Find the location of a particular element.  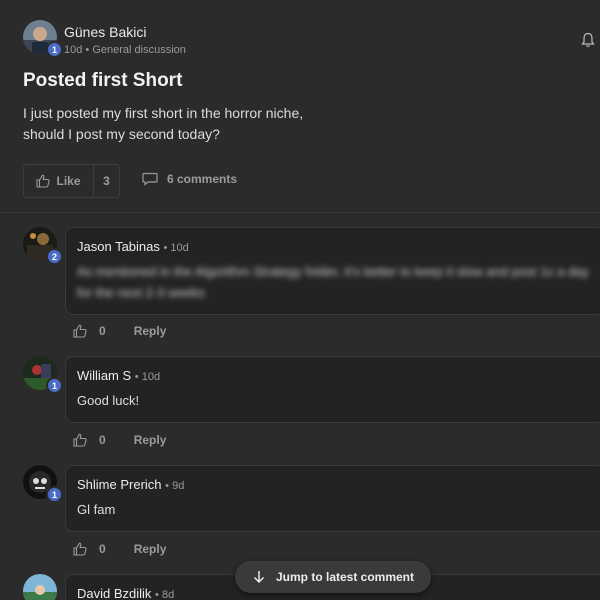

bell-icon is located at coordinates (588, 40).